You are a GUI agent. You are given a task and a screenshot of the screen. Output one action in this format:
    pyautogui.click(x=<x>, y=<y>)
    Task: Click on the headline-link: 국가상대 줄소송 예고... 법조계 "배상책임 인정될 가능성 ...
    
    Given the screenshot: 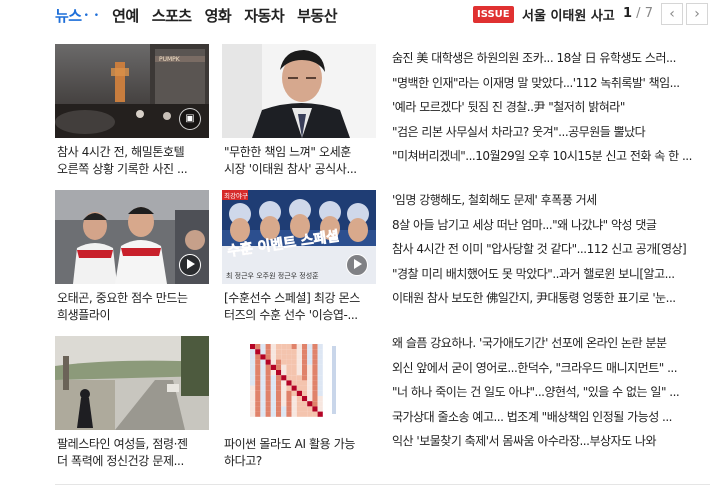 What is the action you would take?
    pyautogui.click(x=549, y=417)
    